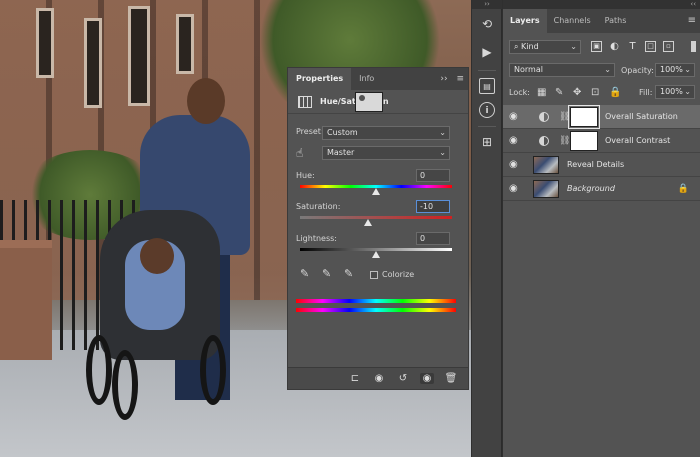 The height and width of the screenshot is (457, 700). What do you see at coordinates (304, 273) in the screenshot?
I see `eyedropper-icon: ✎` at bounding box center [304, 273].